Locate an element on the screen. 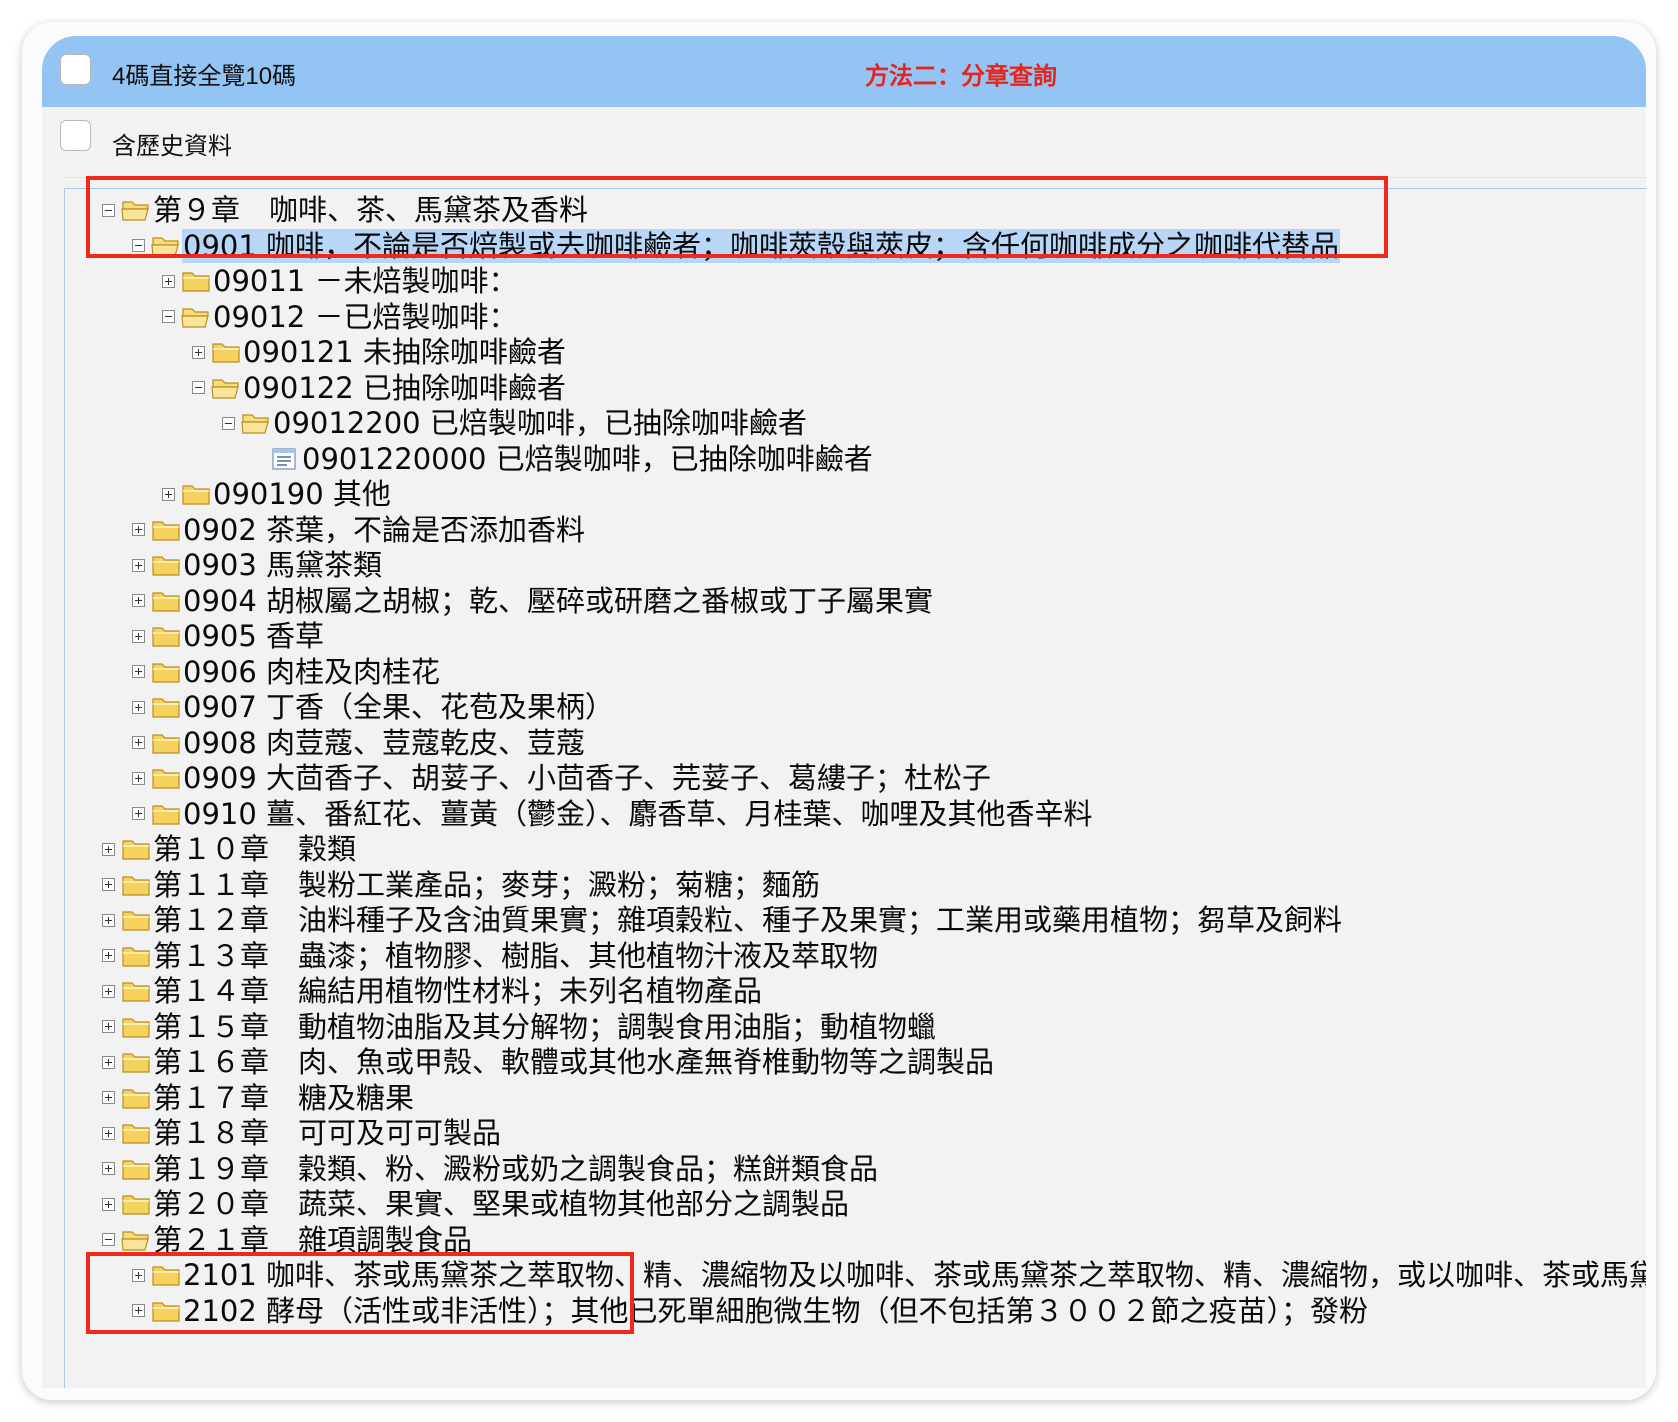 Image resolution: width=1678 pixels, height=1422 pixels. tree-node-label: 0901220000 已焙製咖啡，已抽除咖啡鹼者 is located at coordinates (587, 459).